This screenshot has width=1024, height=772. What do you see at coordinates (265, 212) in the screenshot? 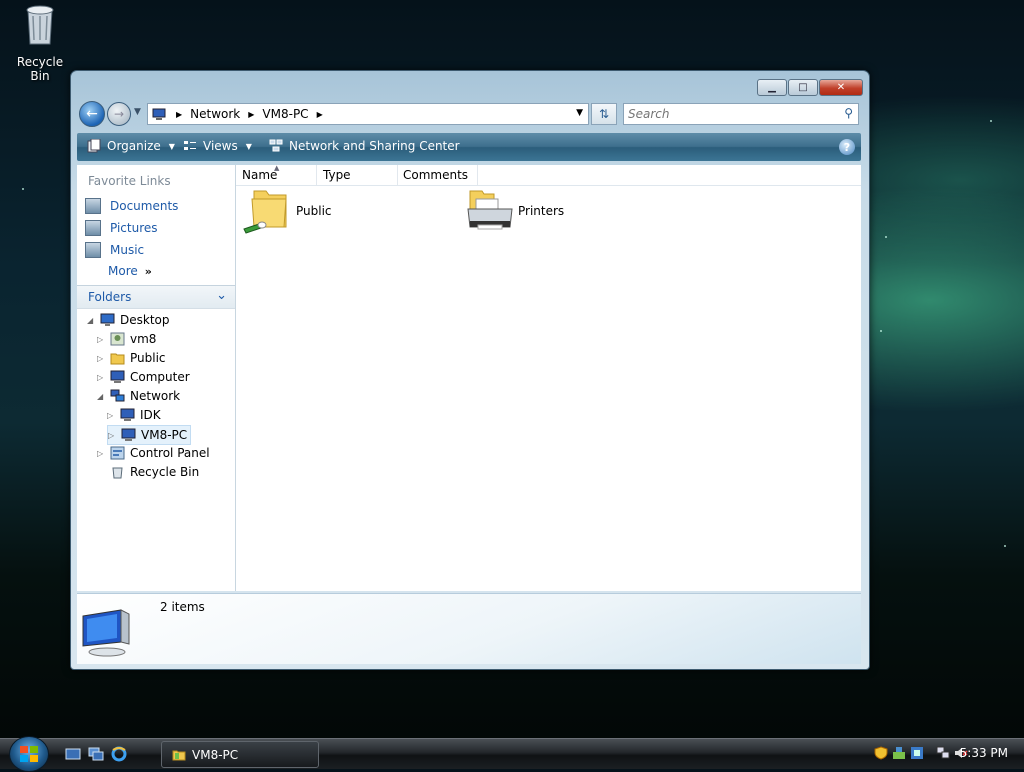
I see `shared-folder-icon` at bounding box center [265, 212].